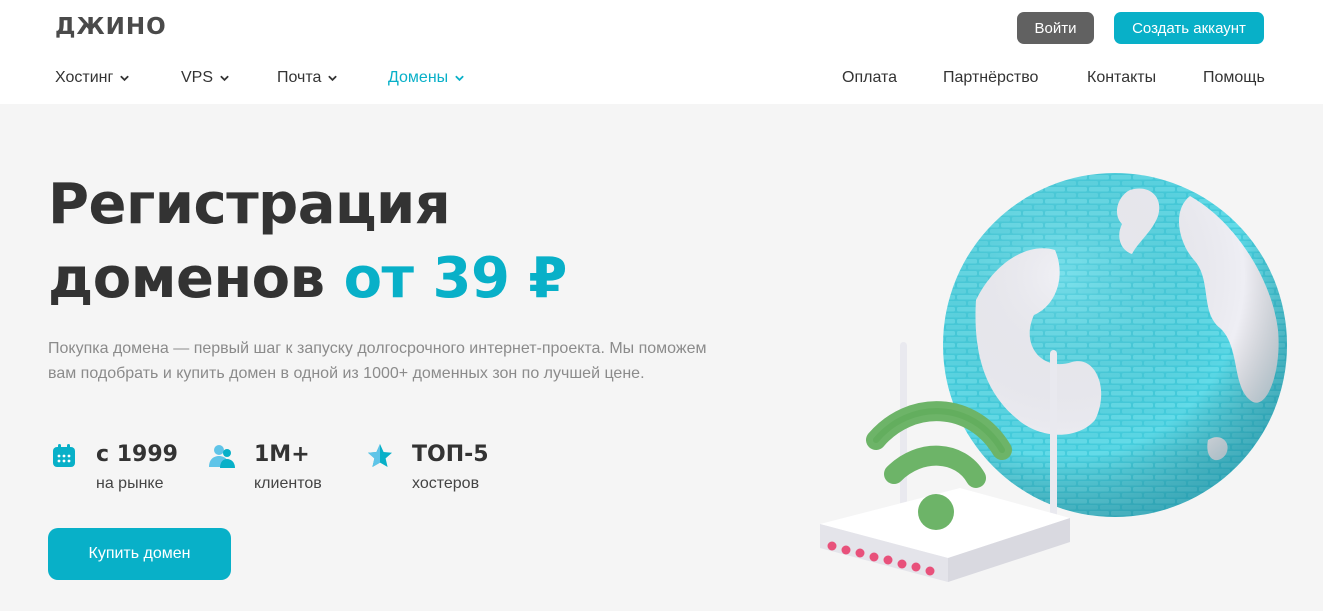 The image size is (1323, 611). Describe the element at coordinates (299, 77) in the screenshot. I see `nav-item-label: Почта` at that location.